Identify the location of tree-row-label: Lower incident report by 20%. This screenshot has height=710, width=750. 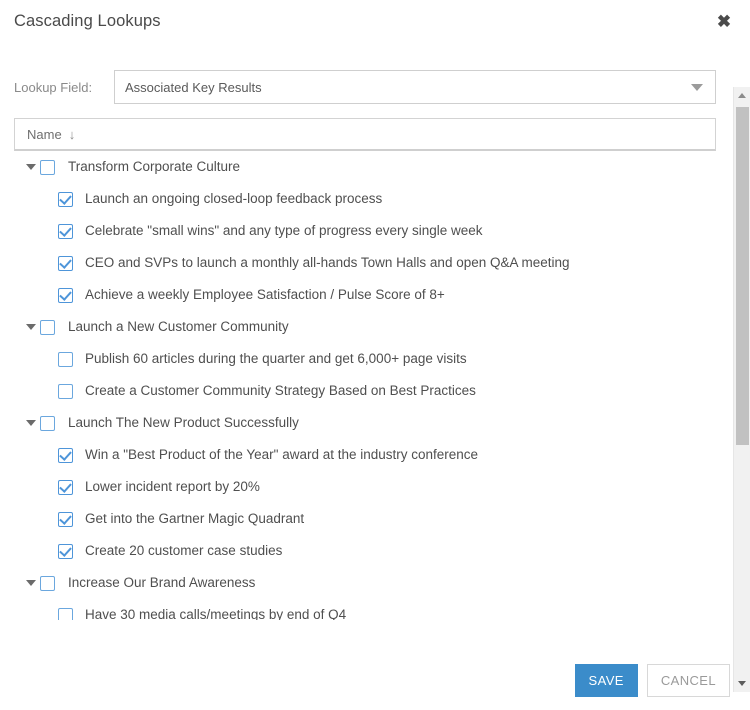
(172, 487).